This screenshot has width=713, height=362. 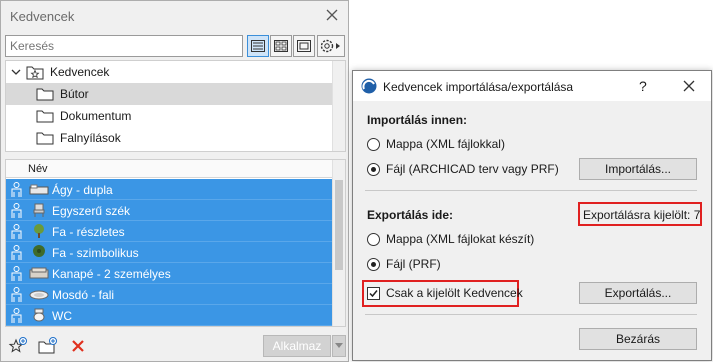 I want to click on export-file-option: Fájl (PRF), so click(x=404, y=264).